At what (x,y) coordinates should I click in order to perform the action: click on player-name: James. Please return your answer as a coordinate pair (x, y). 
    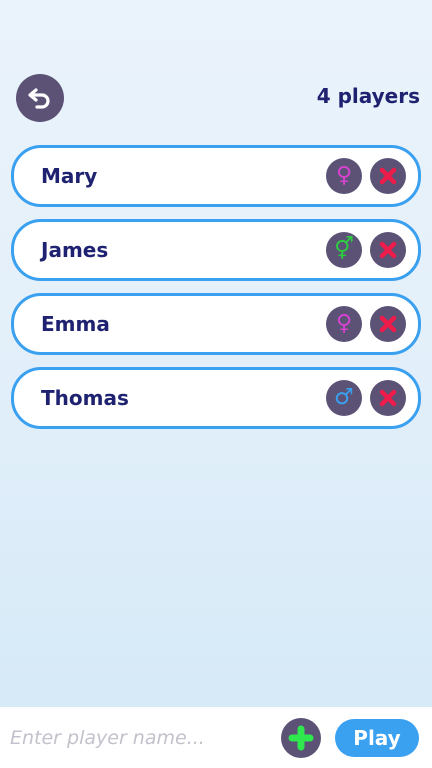
    Looking at the image, I should click on (75, 250).